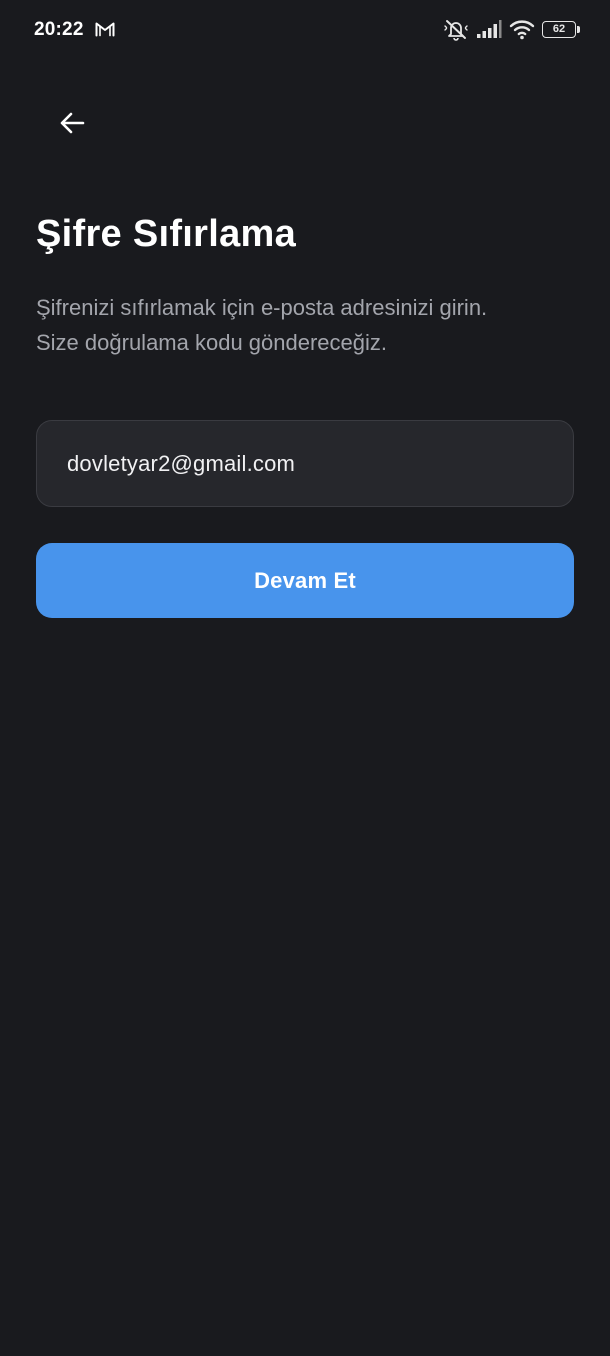 This screenshot has height=1356, width=610. I want to click on subtitle-line-2: Size doğrulama kodu göndereceğiz., so click(212, 342).